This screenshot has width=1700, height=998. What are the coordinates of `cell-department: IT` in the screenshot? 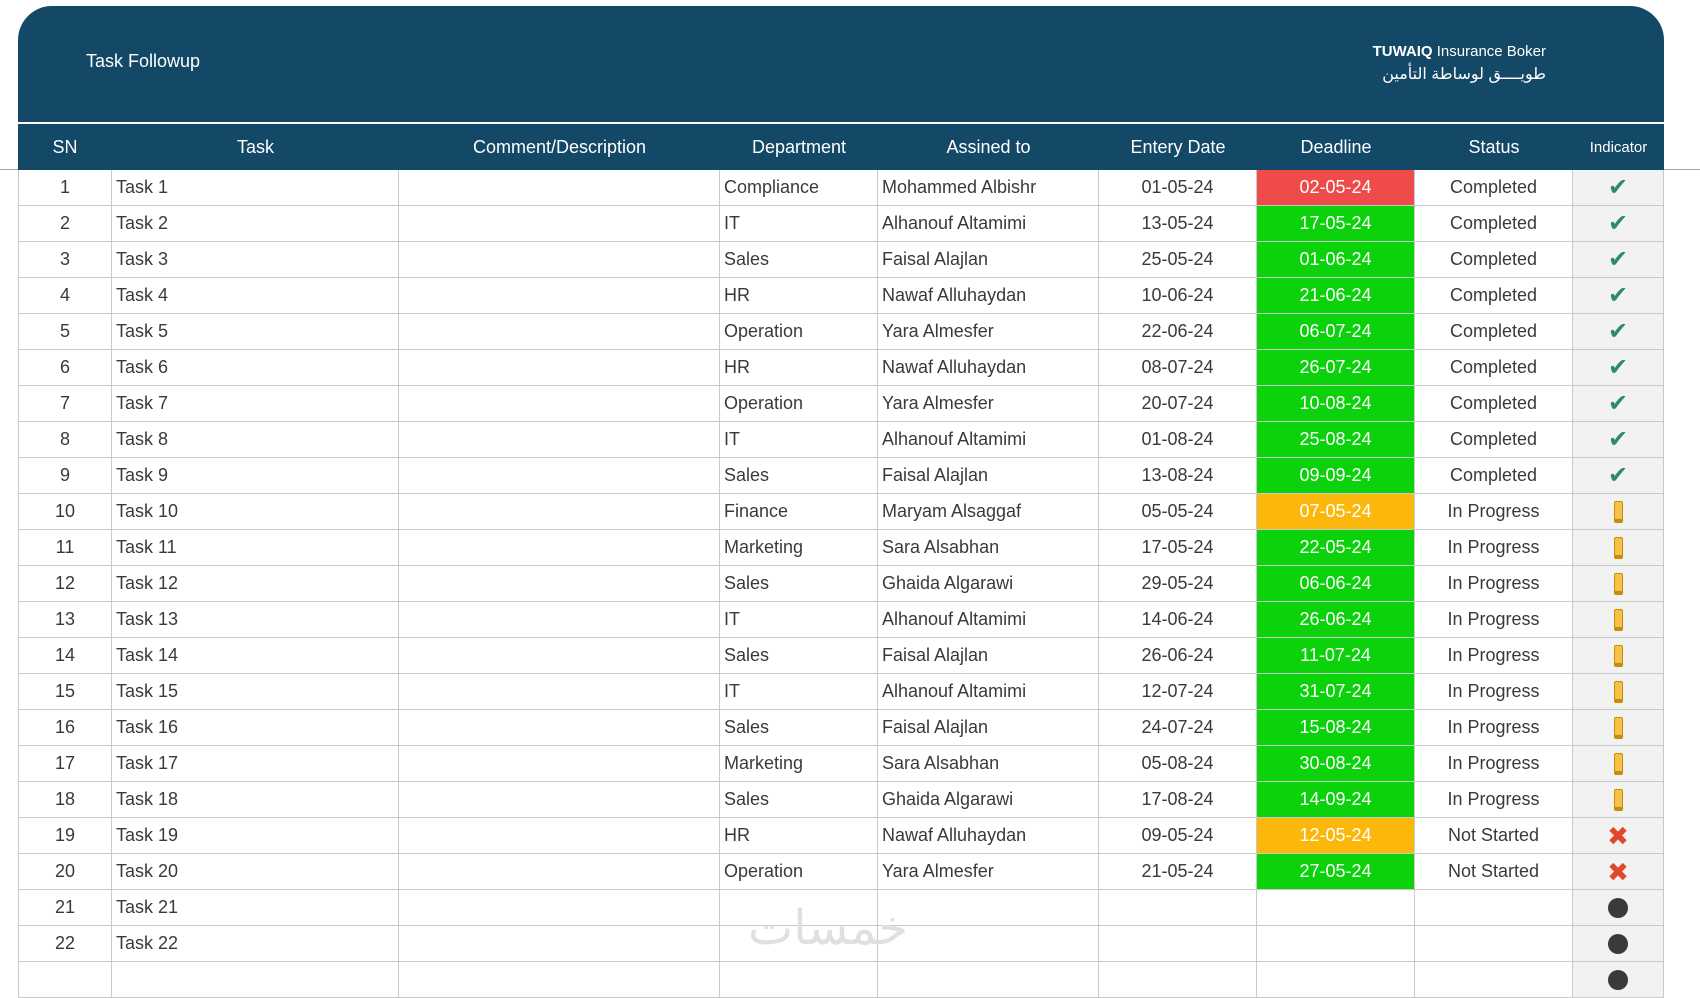 It's located at (799, 224).